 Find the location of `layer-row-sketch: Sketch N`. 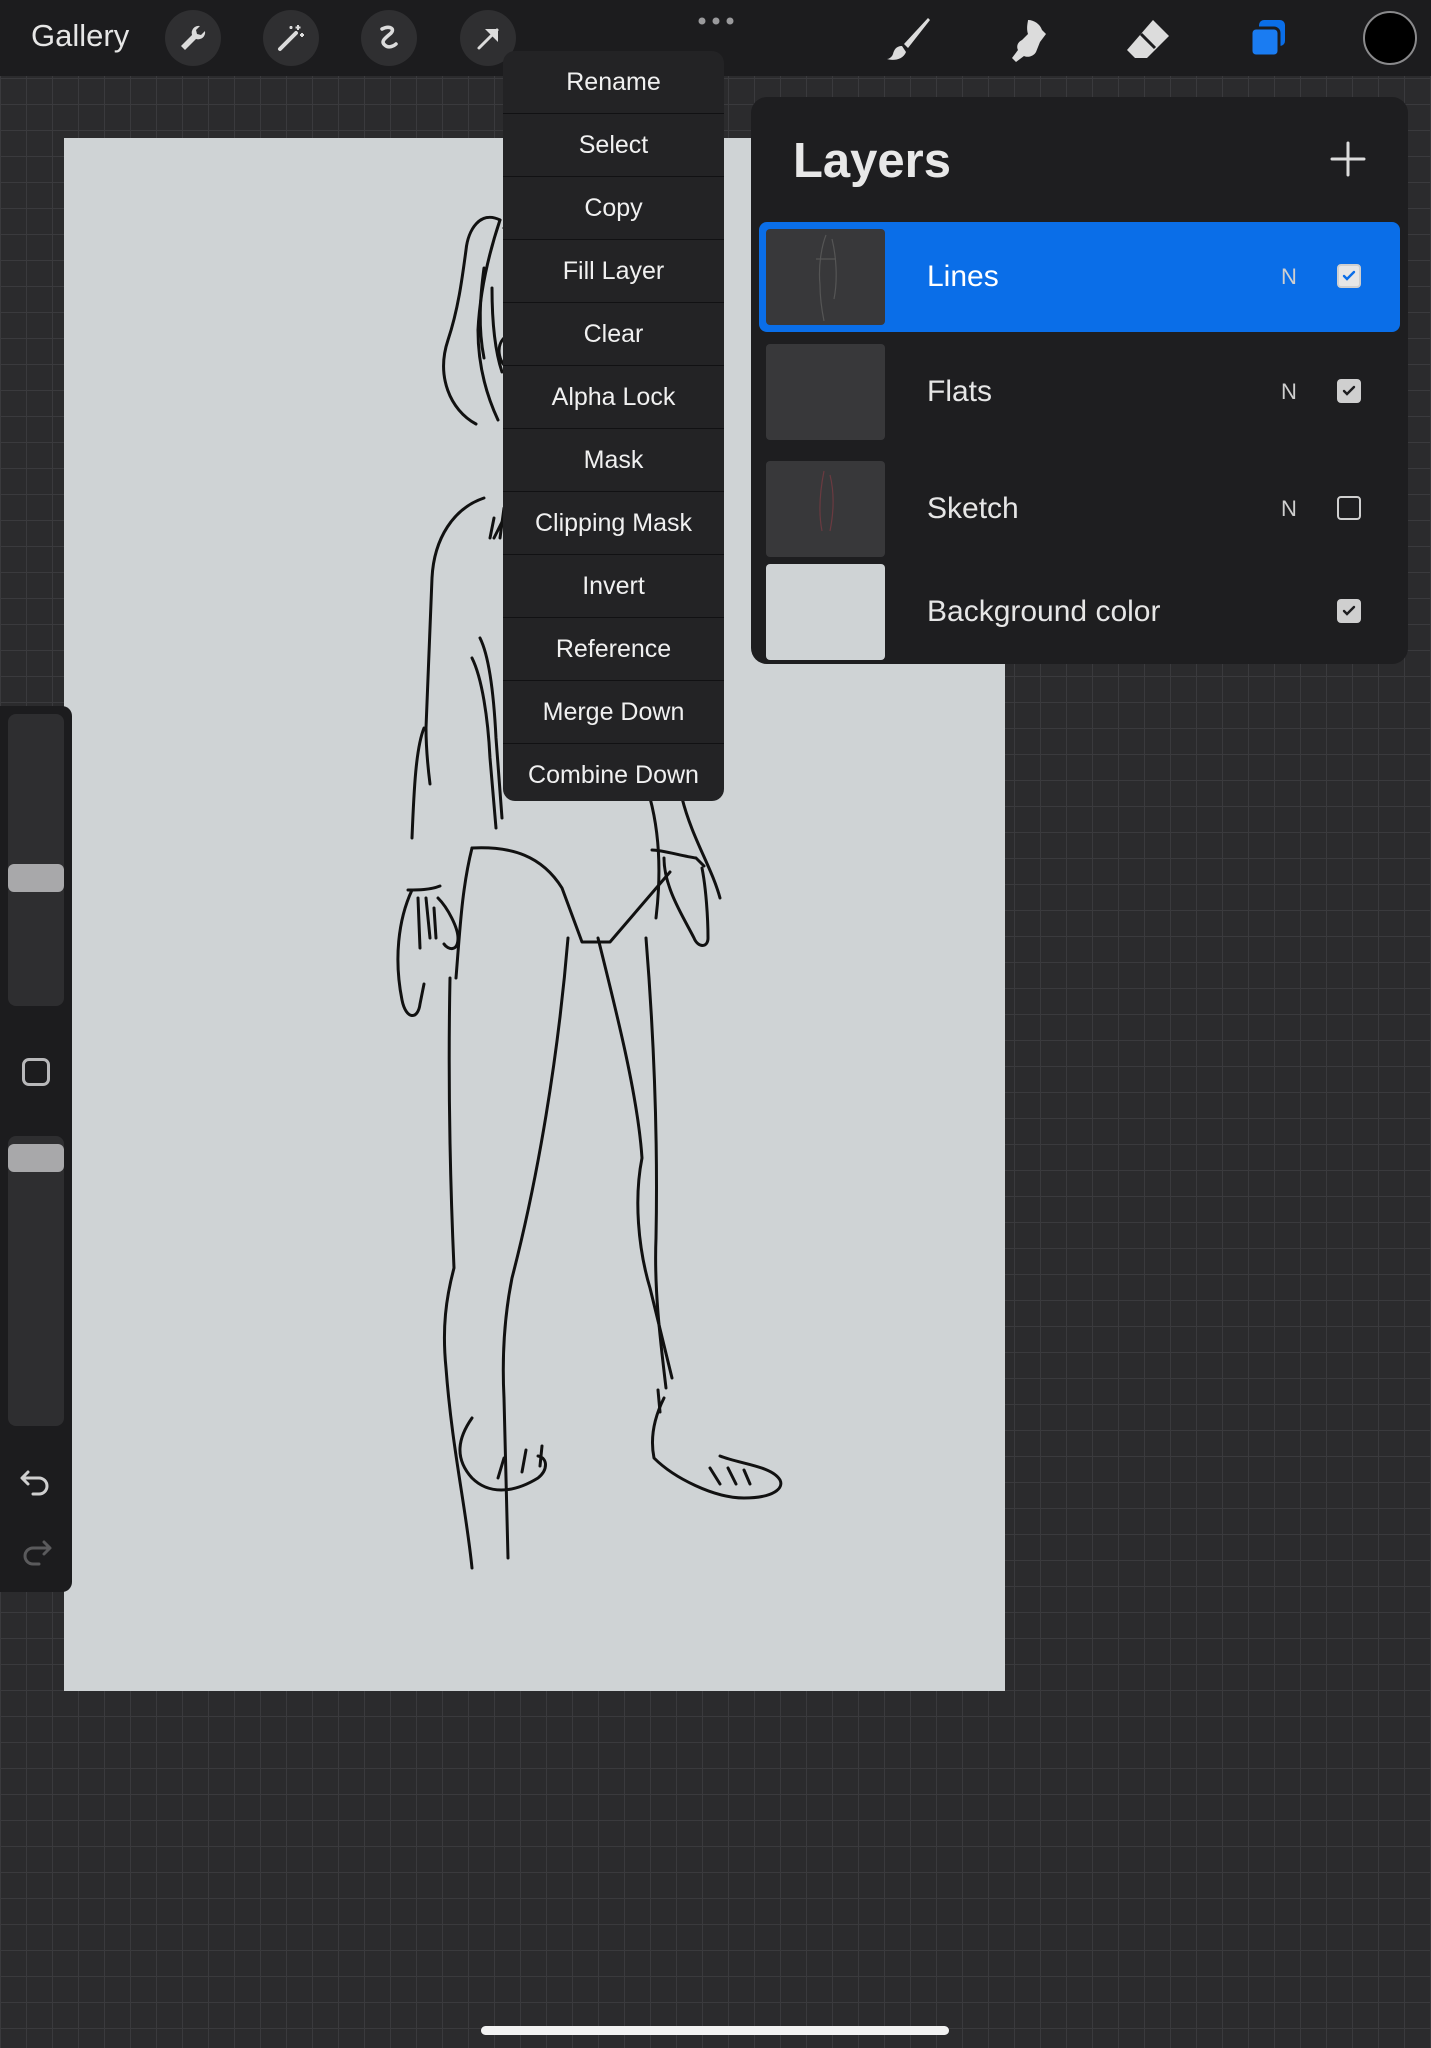

layer-row-sketch: Sketch N is located at coordinates (1079, 509).